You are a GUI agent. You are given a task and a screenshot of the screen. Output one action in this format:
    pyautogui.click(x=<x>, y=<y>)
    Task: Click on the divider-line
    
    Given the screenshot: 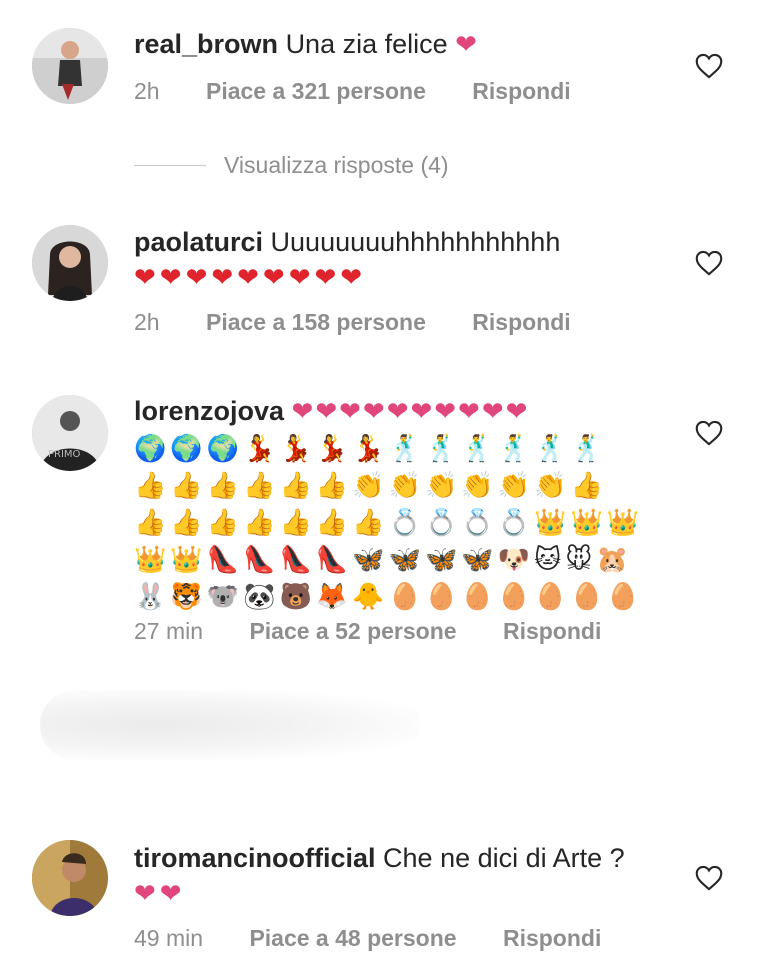 What is the action you would take?
    pyautogui.click(x=170, y=165)
    